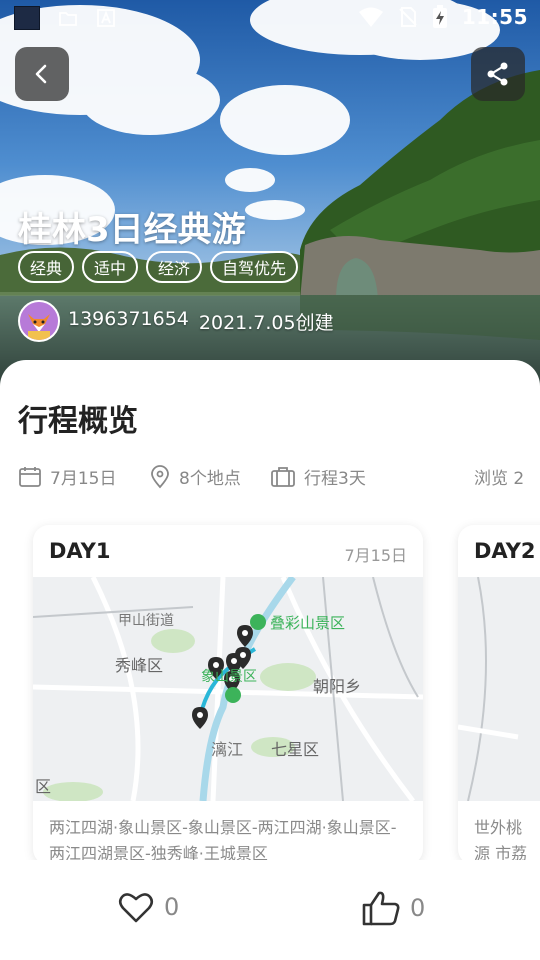 Image resolution: width=540 pixels, height=960 pixels. I want to click on trip-tag: 适中, so click(110, 267).